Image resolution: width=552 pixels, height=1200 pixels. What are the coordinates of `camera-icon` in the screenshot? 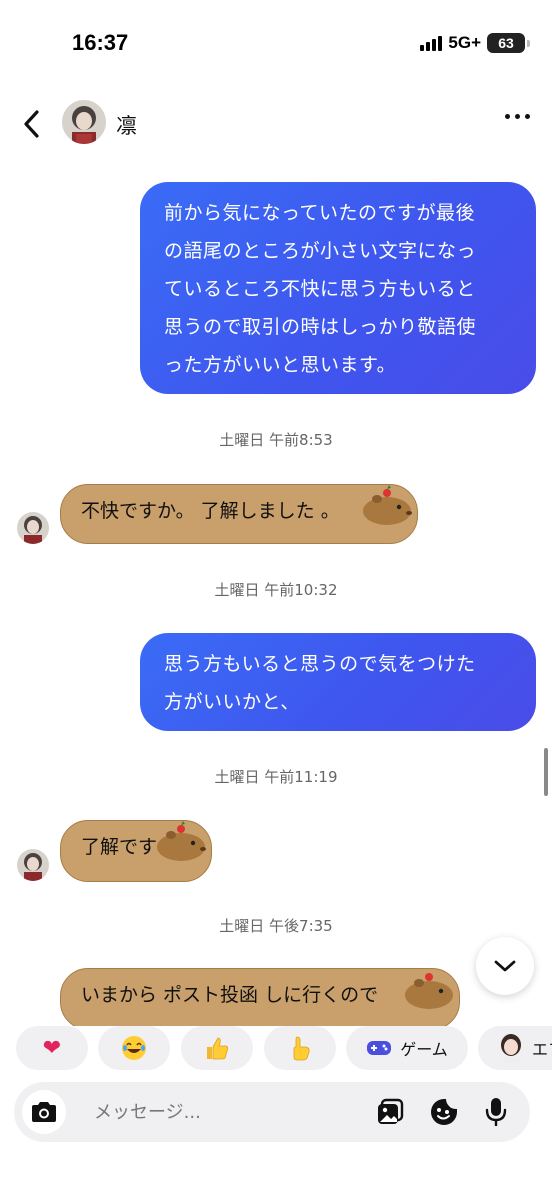 It's located at (44, 1112).